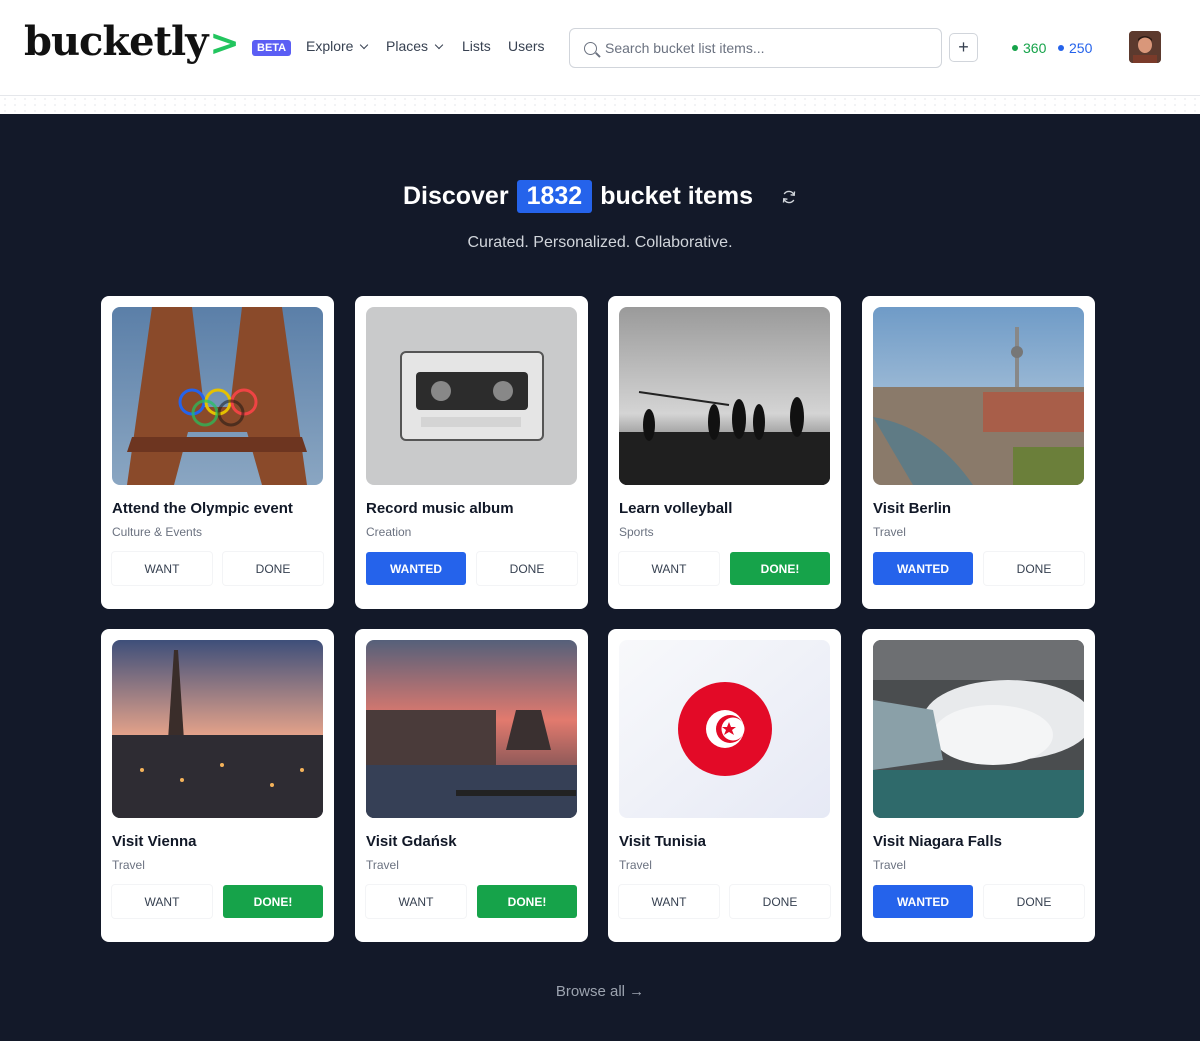  What do you see at coordinates (330, 46) in the screenshot?
I see `nav-explore-label: Explore` at bounding box center [330, 46].